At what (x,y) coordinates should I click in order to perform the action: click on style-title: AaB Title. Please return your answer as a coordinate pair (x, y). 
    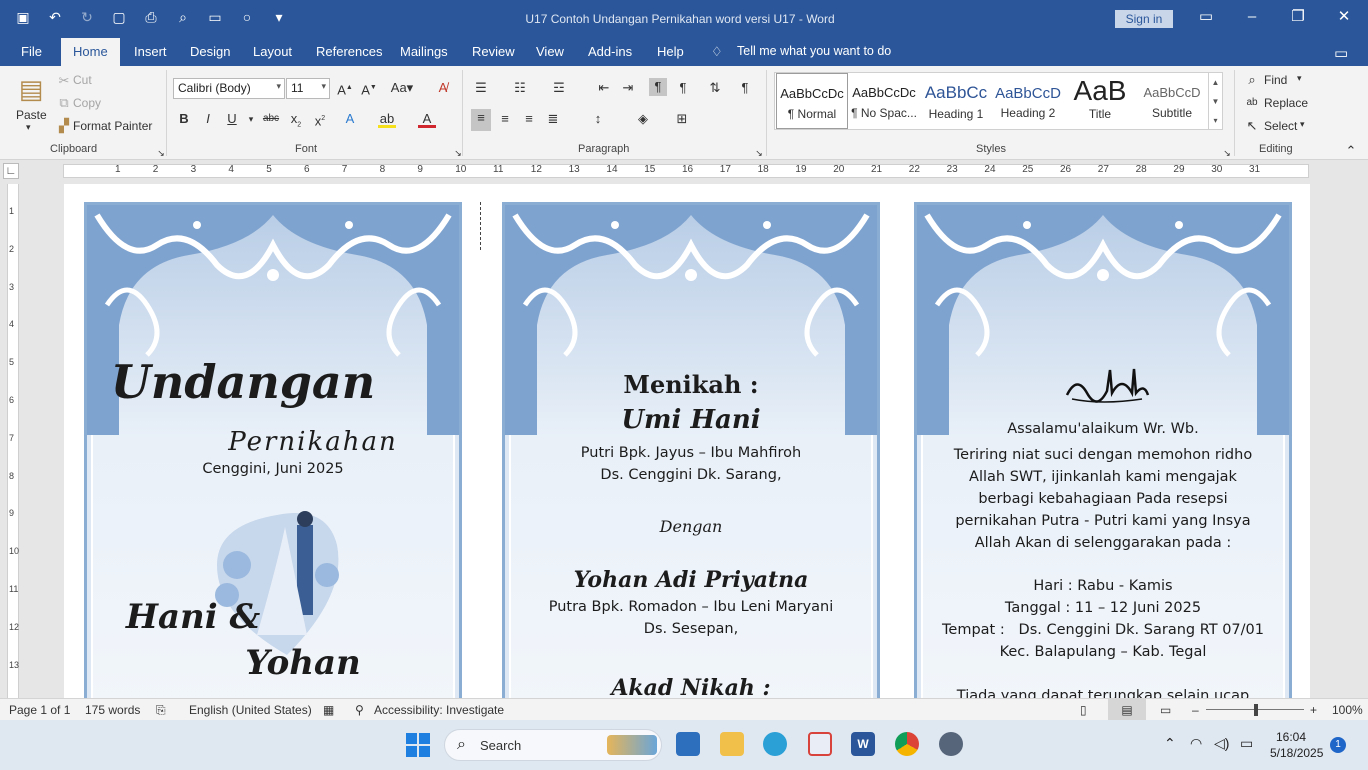
    Looking at the image, I should click on (1100, 101).